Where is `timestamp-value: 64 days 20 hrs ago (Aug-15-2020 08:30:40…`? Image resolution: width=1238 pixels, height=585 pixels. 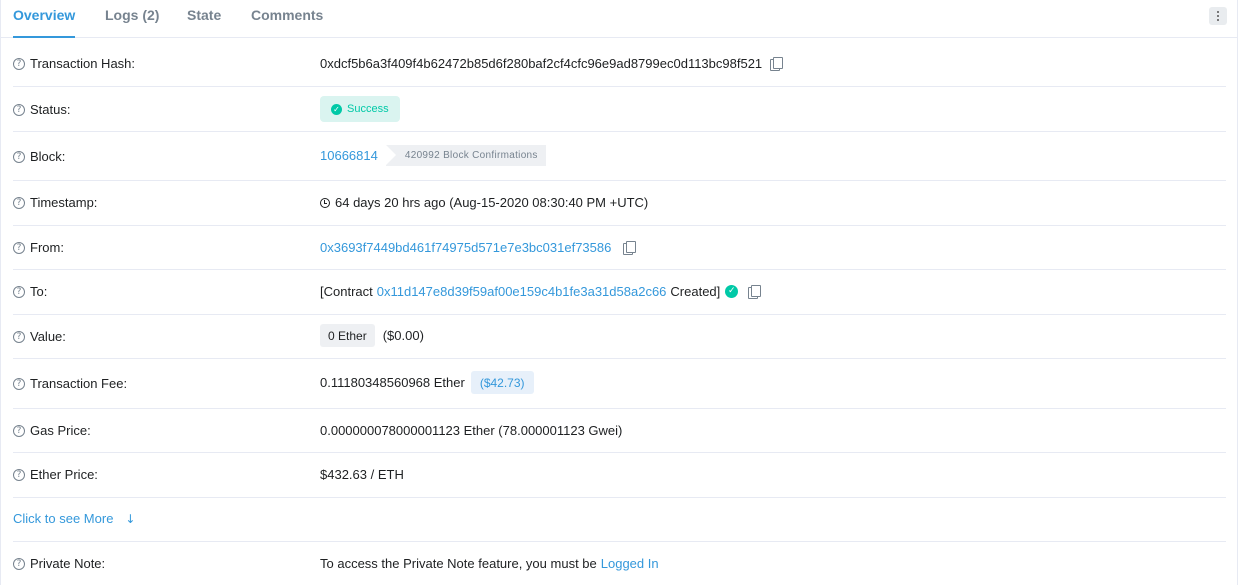 timestamp-value: 64 days 20 hrs ago (Aug-15-2020 08:30:40… is located at coordinates (492, 202).